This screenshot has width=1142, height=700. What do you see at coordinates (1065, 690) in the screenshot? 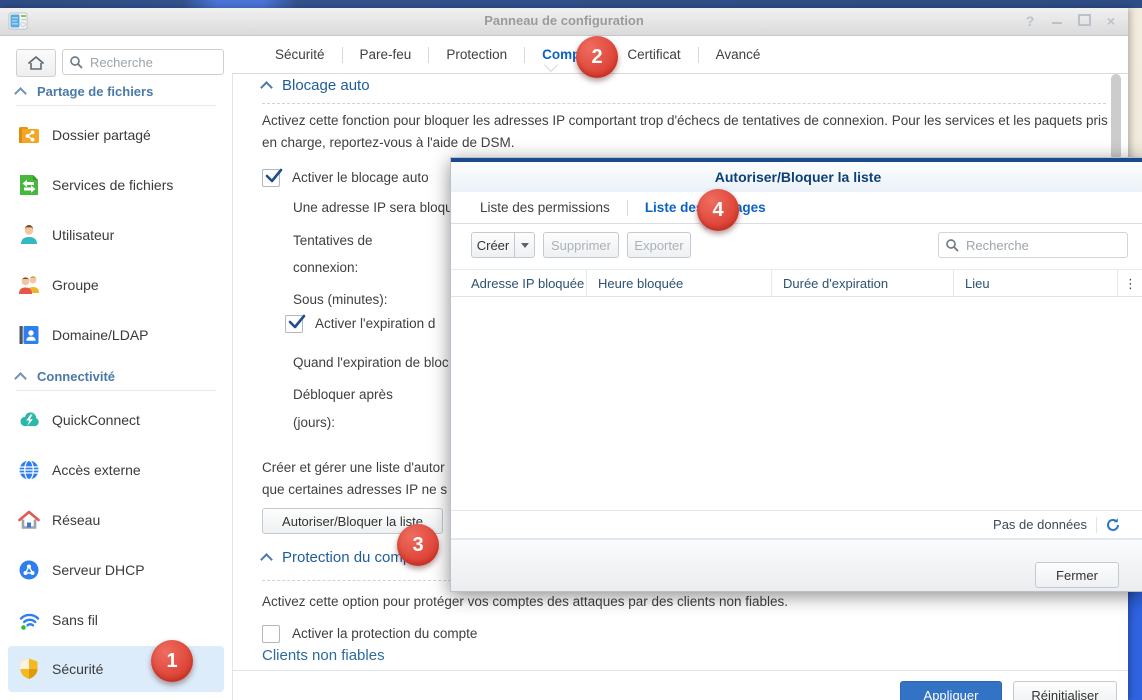
I see `reset-button: Réinitialiser` at bounding box center [1065, 690].